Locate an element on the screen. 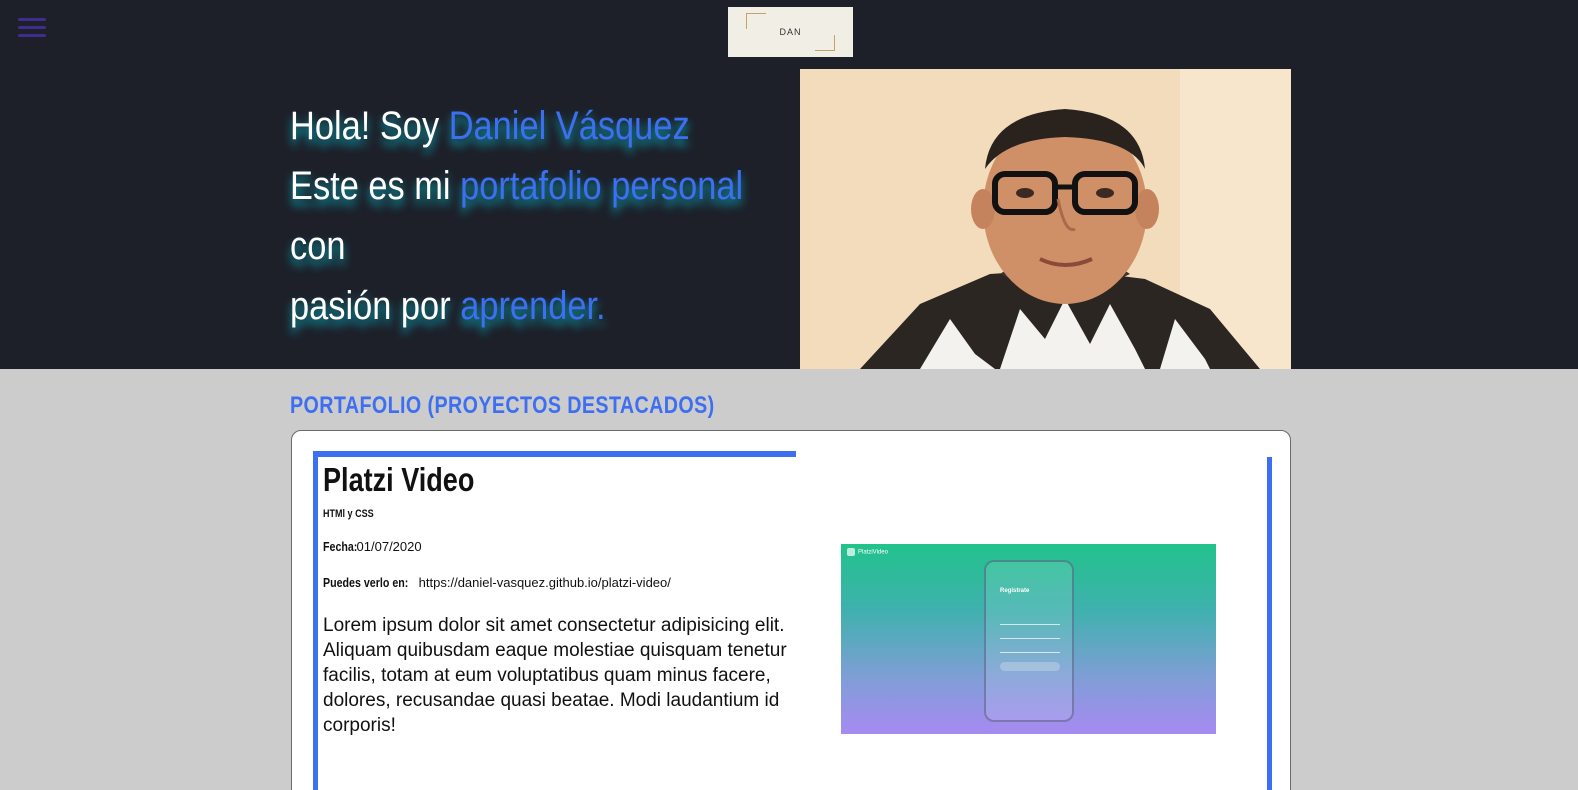 The width and height of the screenshot is (1578, 790). portfolio-section-title: PORTAFOLIO (PROYECTOS DESTACADOS) is located at coordinates (502, 405).